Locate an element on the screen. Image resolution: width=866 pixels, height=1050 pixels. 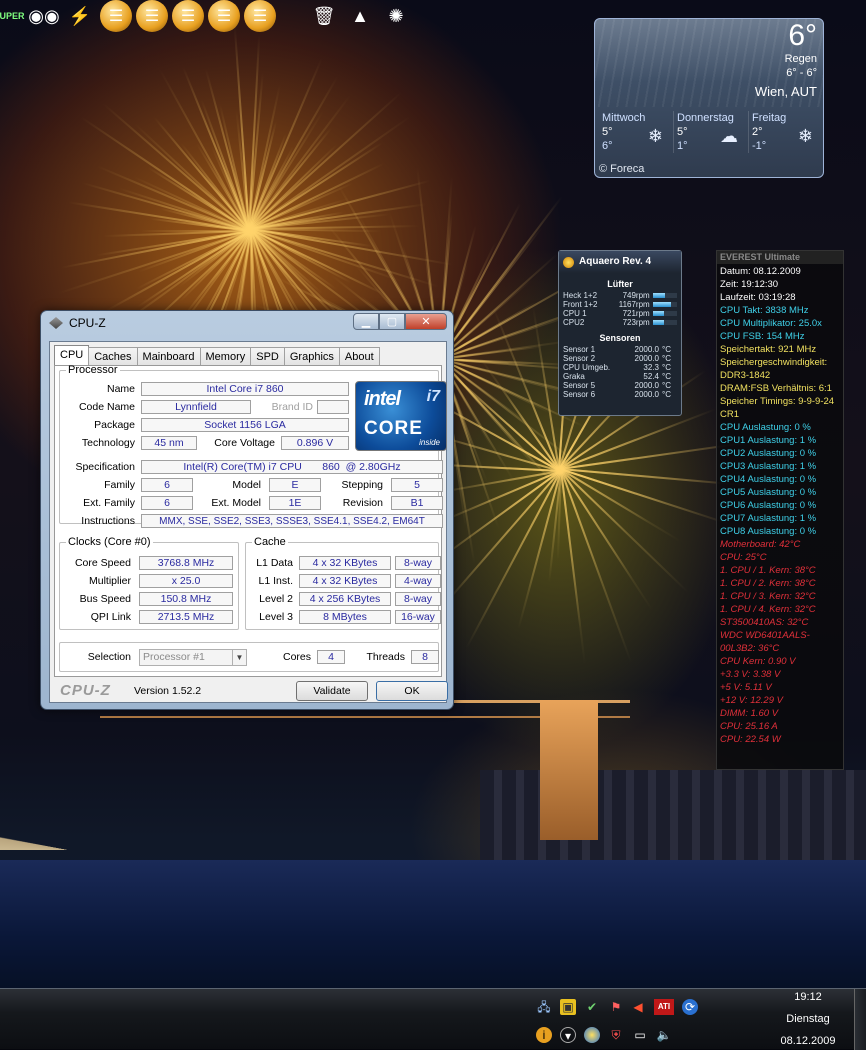
everest-line: DIMM: 1.60 V is located at coordinates (749, 713).